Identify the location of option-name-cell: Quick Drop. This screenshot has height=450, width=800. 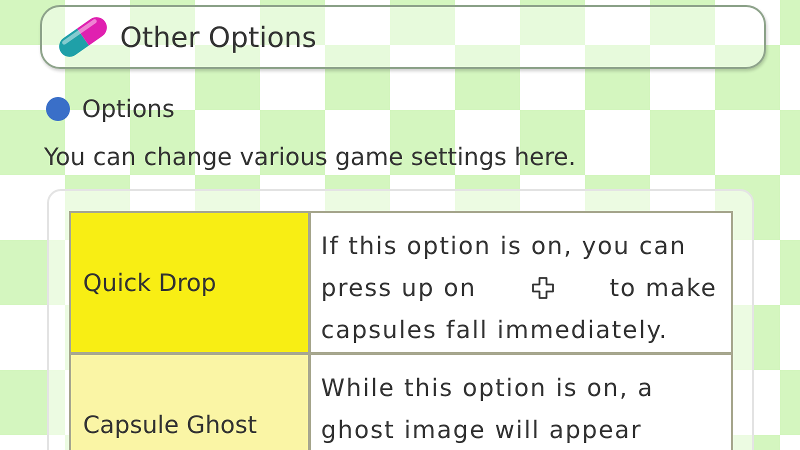
(189, 282).